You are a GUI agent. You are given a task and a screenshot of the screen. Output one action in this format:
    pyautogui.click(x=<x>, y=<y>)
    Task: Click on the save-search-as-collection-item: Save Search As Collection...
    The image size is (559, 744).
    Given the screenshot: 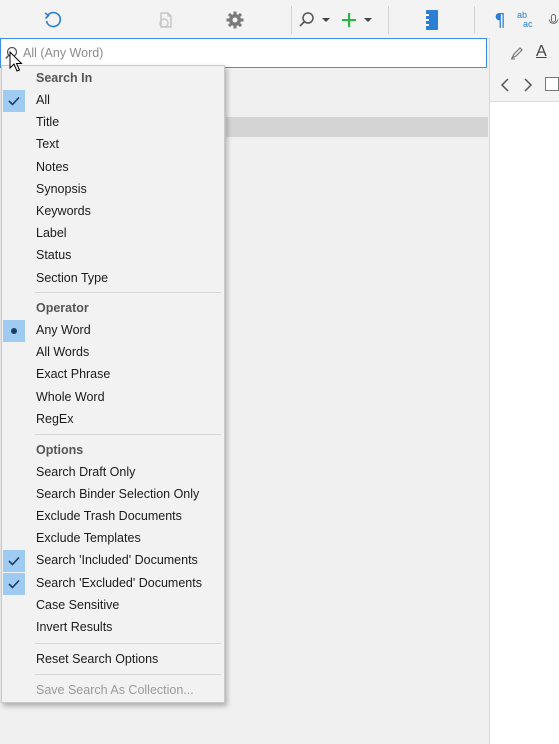 What is the action you would take?
    pyautogui.click(x=113, y=691)
    